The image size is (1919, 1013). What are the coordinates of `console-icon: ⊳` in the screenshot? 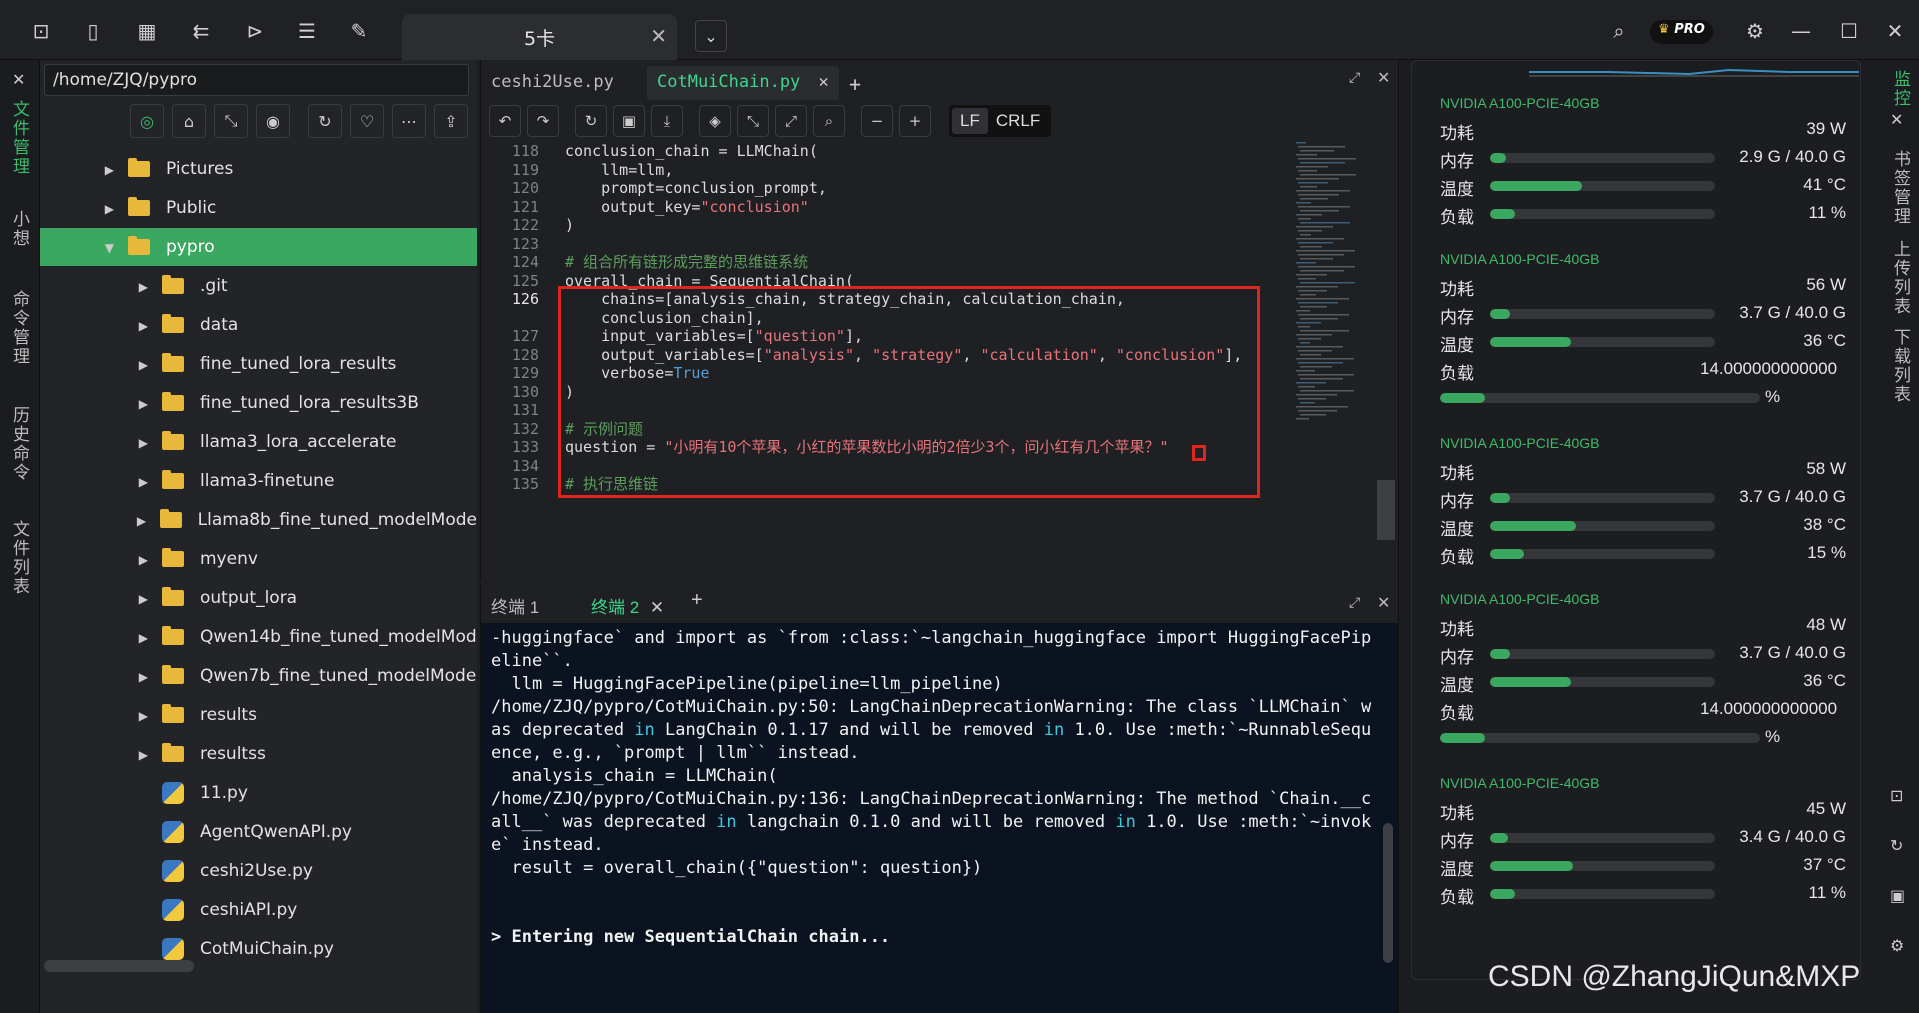 It's located at (255, 31).